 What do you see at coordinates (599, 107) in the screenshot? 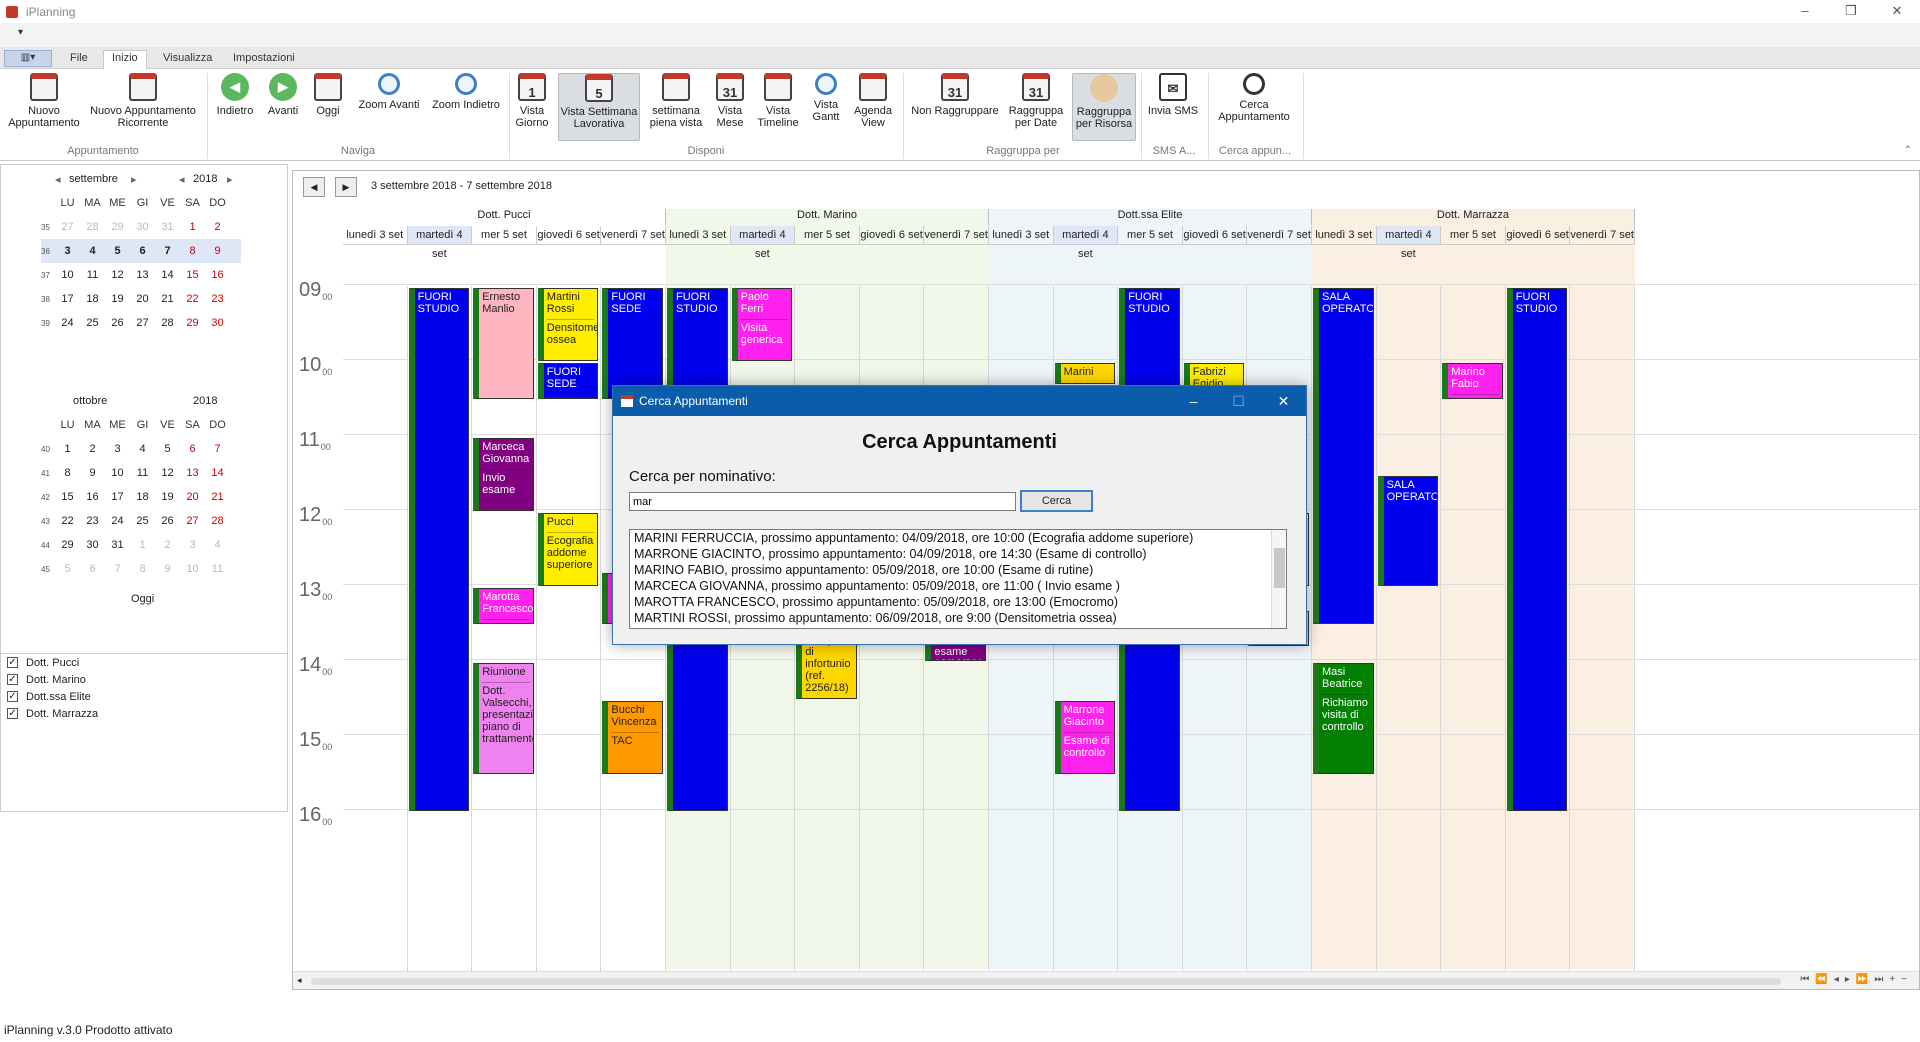
I see `work-week-view-button: 5 Vista Settimana Lavorativa` at bounding box center [599, 107].